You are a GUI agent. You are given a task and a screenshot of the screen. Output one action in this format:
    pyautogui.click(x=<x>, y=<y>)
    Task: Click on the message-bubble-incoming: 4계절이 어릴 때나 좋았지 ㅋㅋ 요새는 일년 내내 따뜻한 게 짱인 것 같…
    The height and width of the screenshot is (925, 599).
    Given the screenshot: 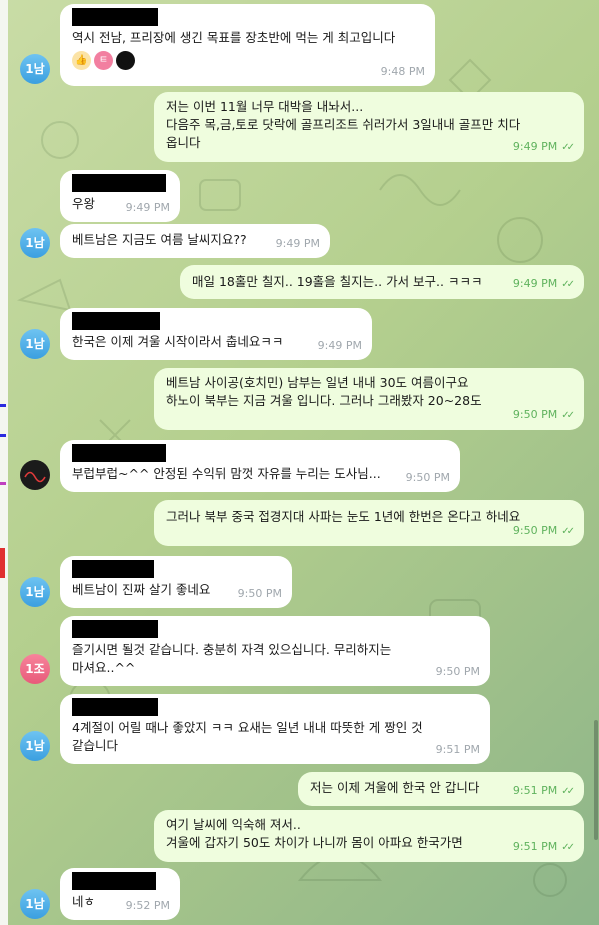 What is the action you would take?
    pyautogui.click(x=275, y=729)
    